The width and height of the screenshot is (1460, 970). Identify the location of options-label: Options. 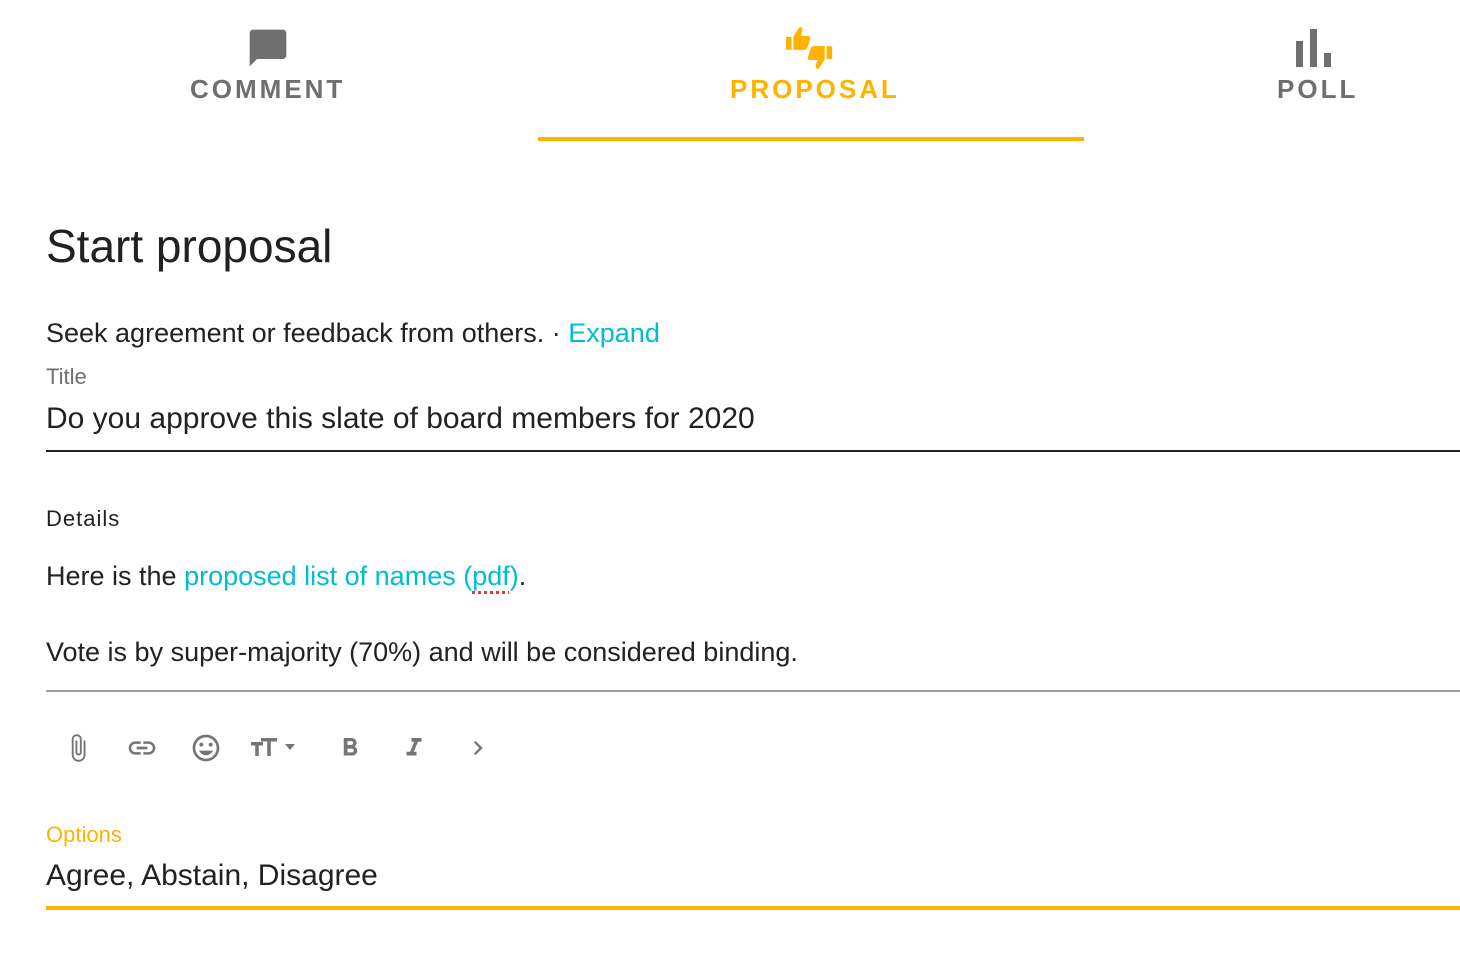
(84, 834).